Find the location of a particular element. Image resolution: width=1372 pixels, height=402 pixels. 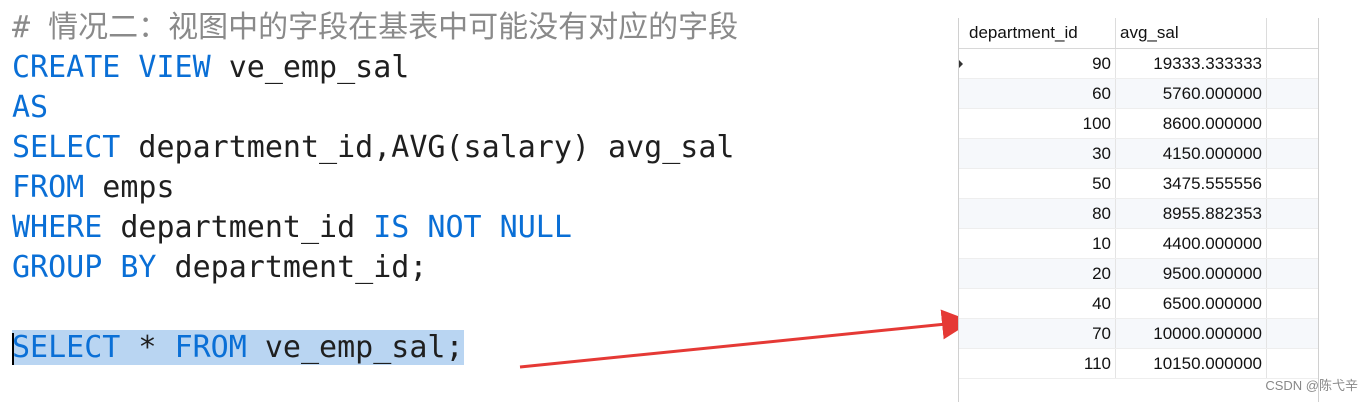

cell-avg-sal: 10150.000000 is located at coordinates (1191, 363).